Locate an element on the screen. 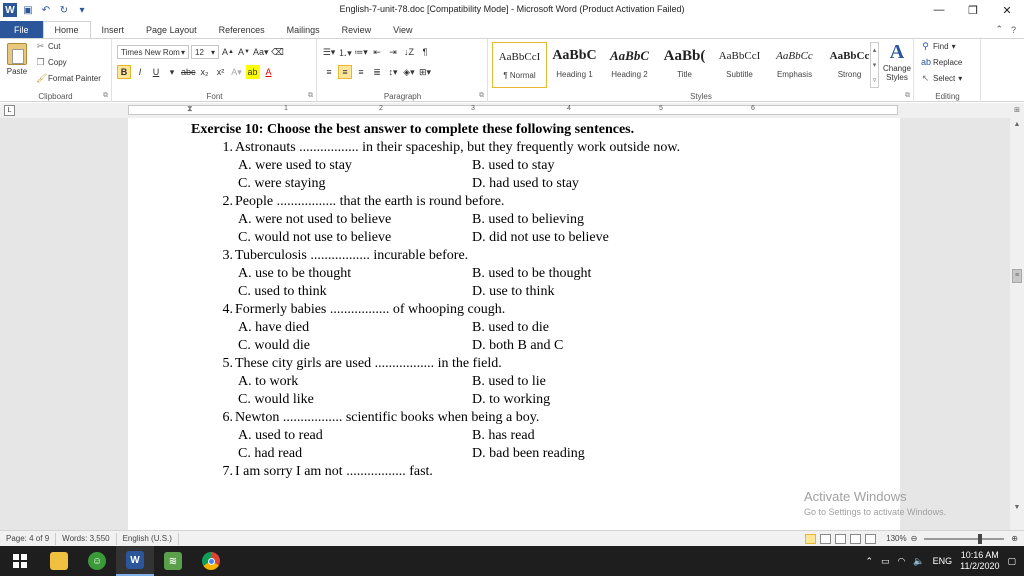  align-right-button: ≡ is located at coordinates (361, 72).